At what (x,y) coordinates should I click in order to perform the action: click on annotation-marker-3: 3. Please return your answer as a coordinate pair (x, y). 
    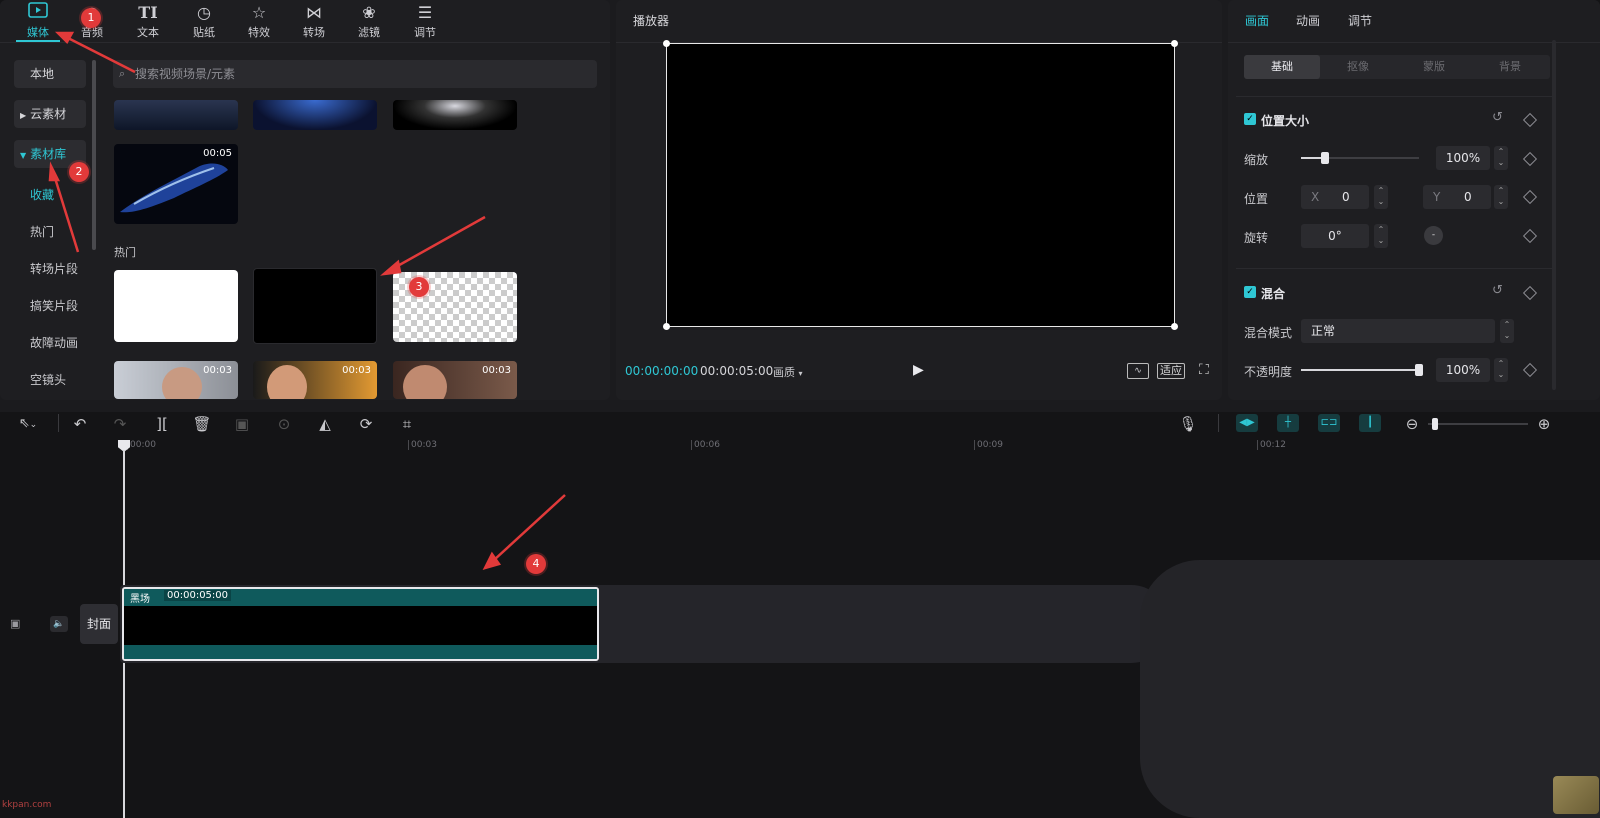
    Looking at the image, I should click on (419, 287).